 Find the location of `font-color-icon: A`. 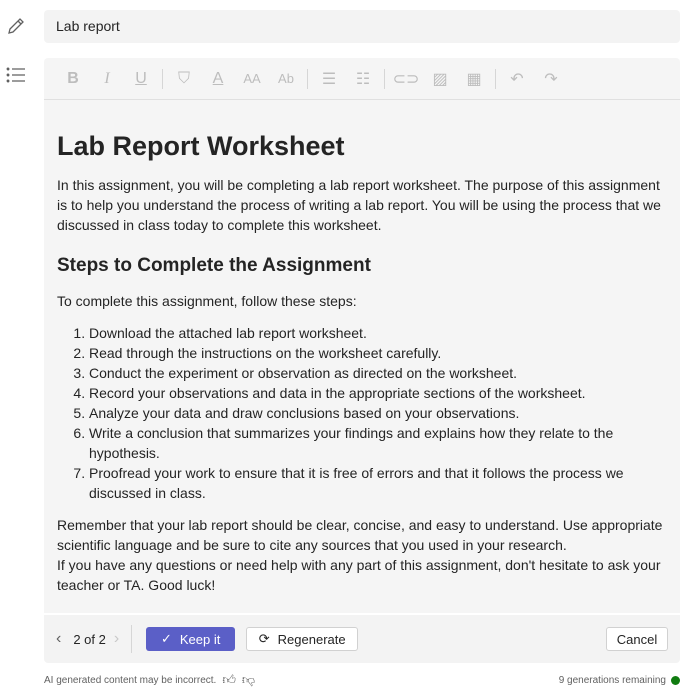

font-color-icon: A is located at coordinates (218, 79).